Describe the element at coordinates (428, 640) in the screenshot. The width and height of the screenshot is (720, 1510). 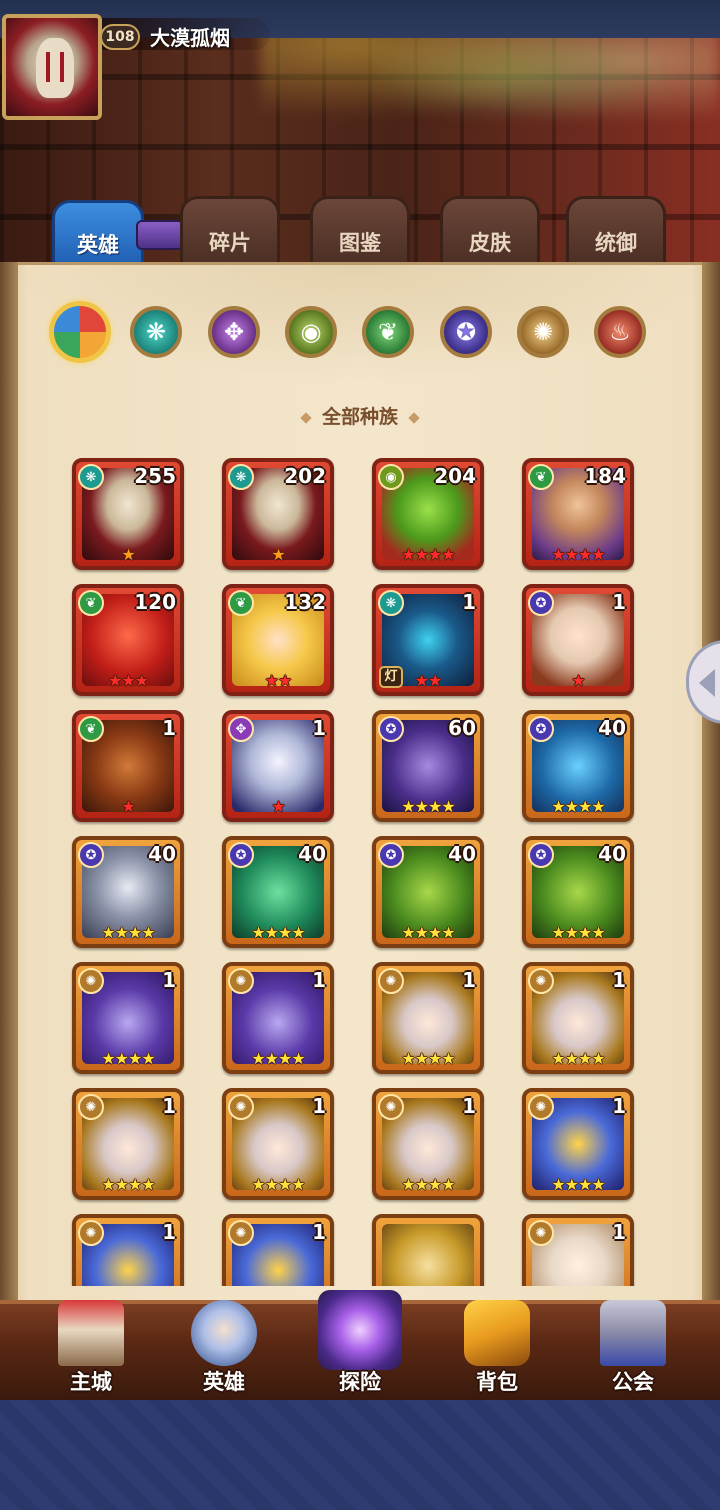
I see `hero-card: ❋ 1 ★★ 灯` at that location.